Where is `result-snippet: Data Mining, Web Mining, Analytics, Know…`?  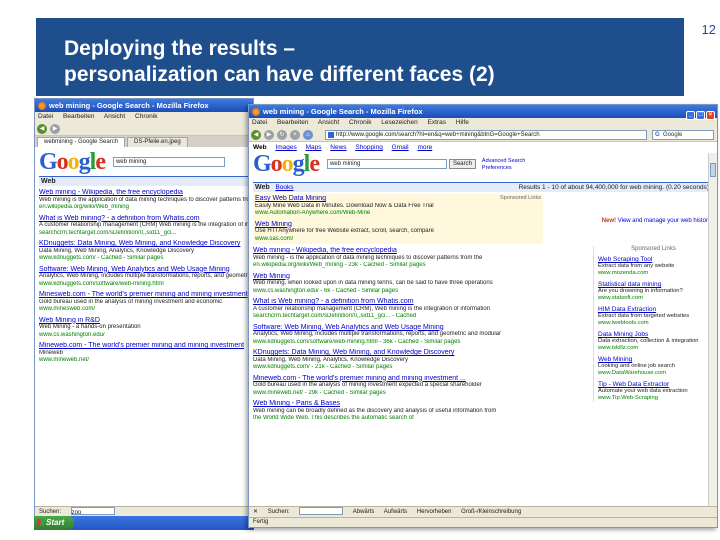
result-snippet: Data Mining, Web Mining, Analytics, Know… is located at coordinates (330, 359).